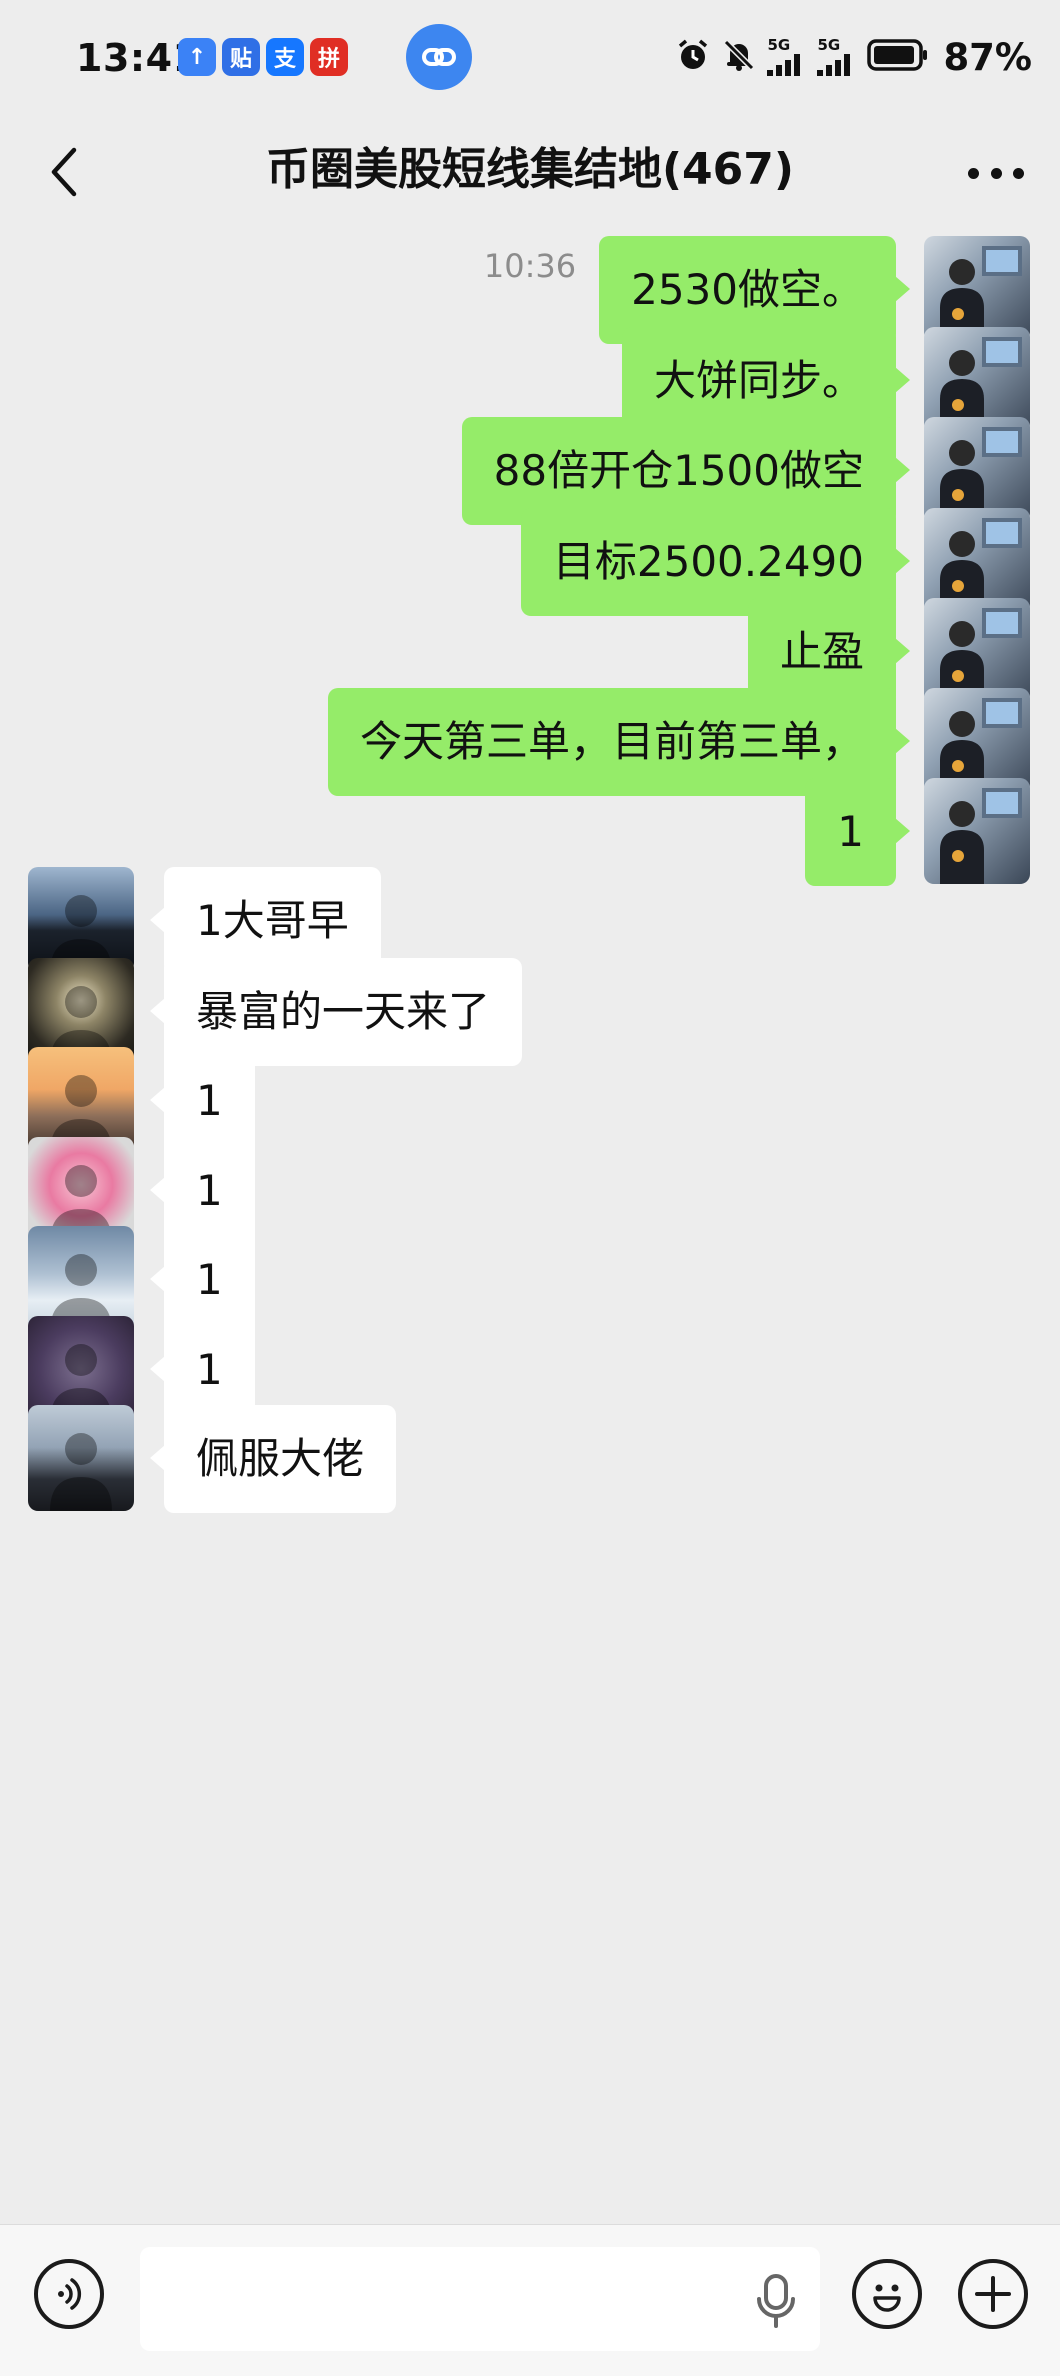 This screenshot has width=1060, height=2376. Describe the element at coordinates (530, 1459) in the screenshot. I see `incoming-message: 佩服大佬` at that location.